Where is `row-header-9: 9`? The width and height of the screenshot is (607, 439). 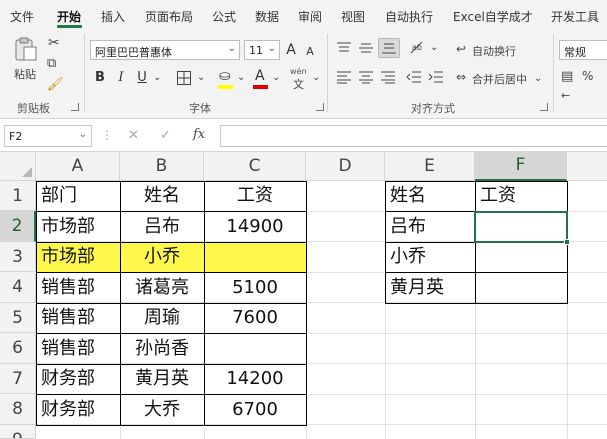
row-header-9: 9 is located at coordinates (18, 432).